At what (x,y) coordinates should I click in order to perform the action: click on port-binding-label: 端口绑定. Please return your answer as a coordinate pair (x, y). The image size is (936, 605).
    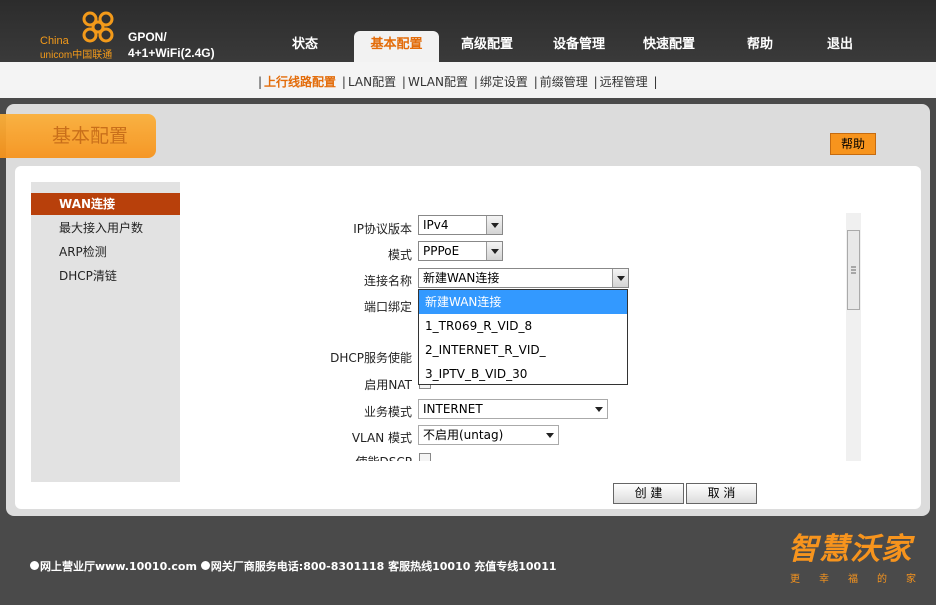
    Looking at the image, I should click on (387, 307).